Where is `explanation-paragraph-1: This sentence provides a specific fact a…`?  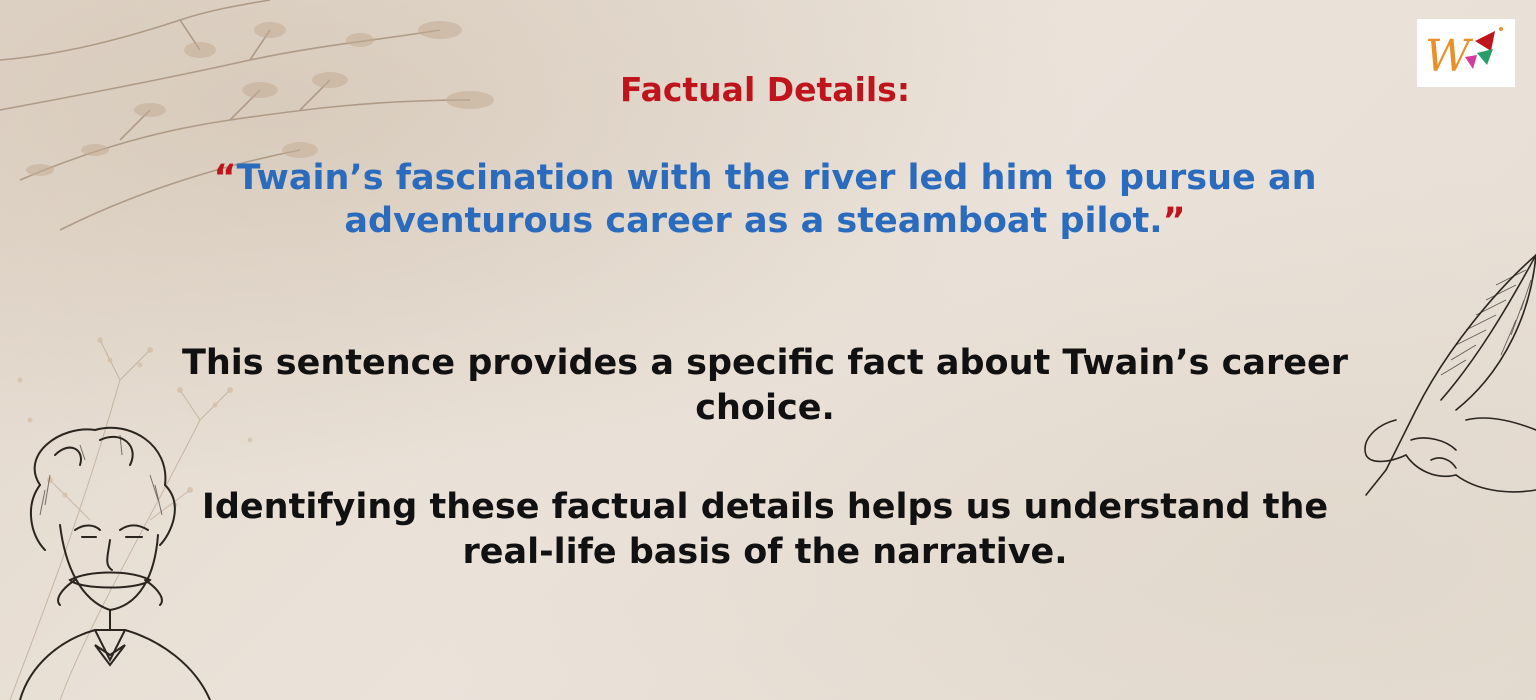 explanation-paragraph-1: This sentence provides a specific fact a… is located at coordinates (765, 386).